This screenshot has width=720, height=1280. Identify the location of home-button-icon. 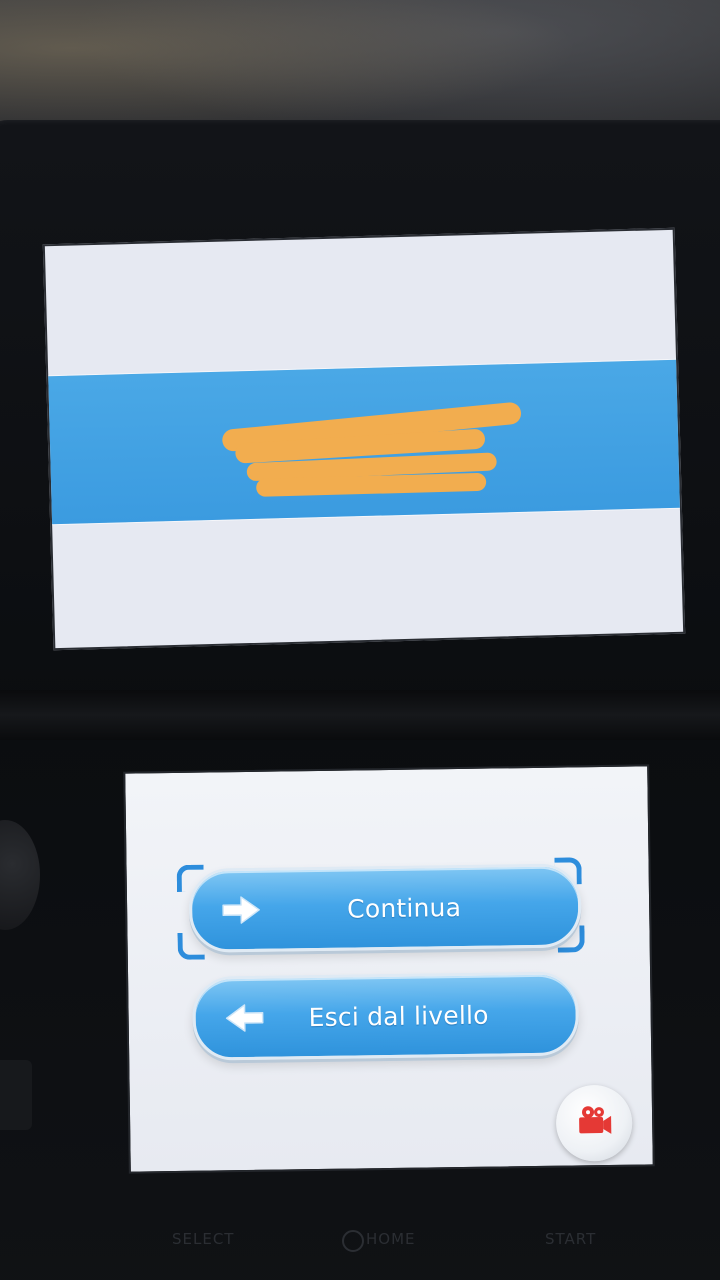
(353, 1241).